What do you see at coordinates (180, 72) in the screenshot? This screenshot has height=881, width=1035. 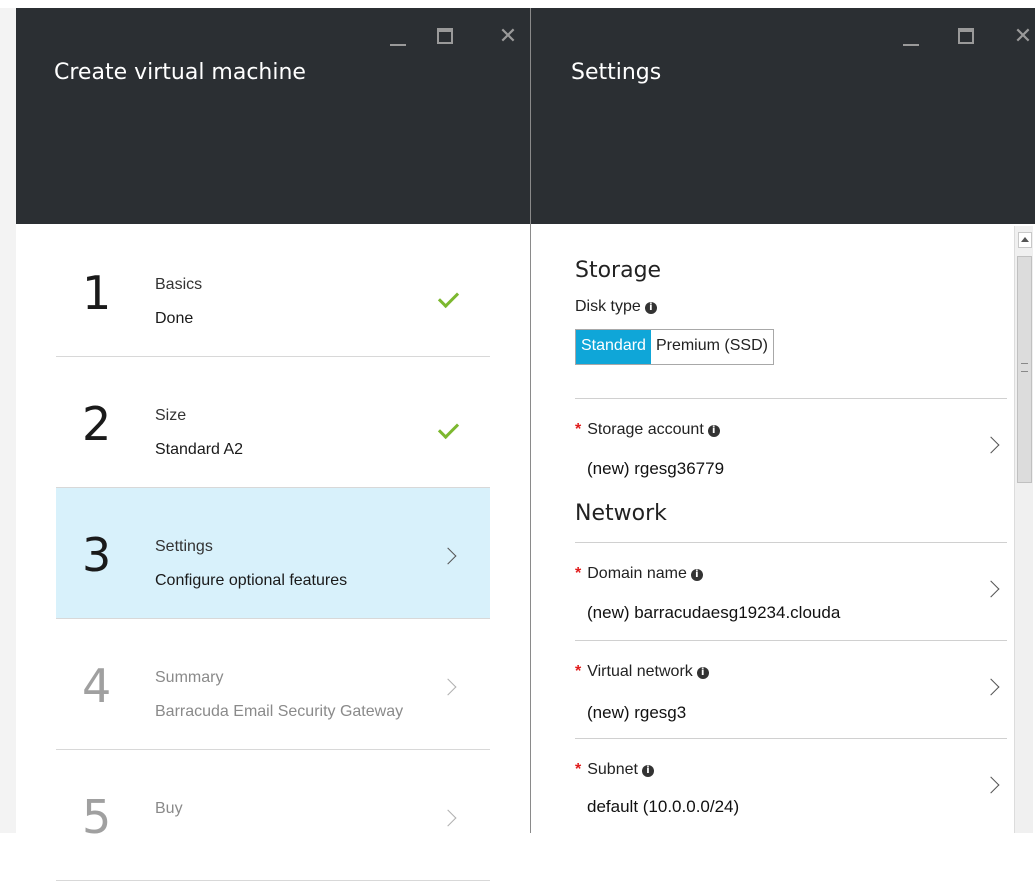 I see `blade-title: Create virtual machine` at bounding box center [180, 72].